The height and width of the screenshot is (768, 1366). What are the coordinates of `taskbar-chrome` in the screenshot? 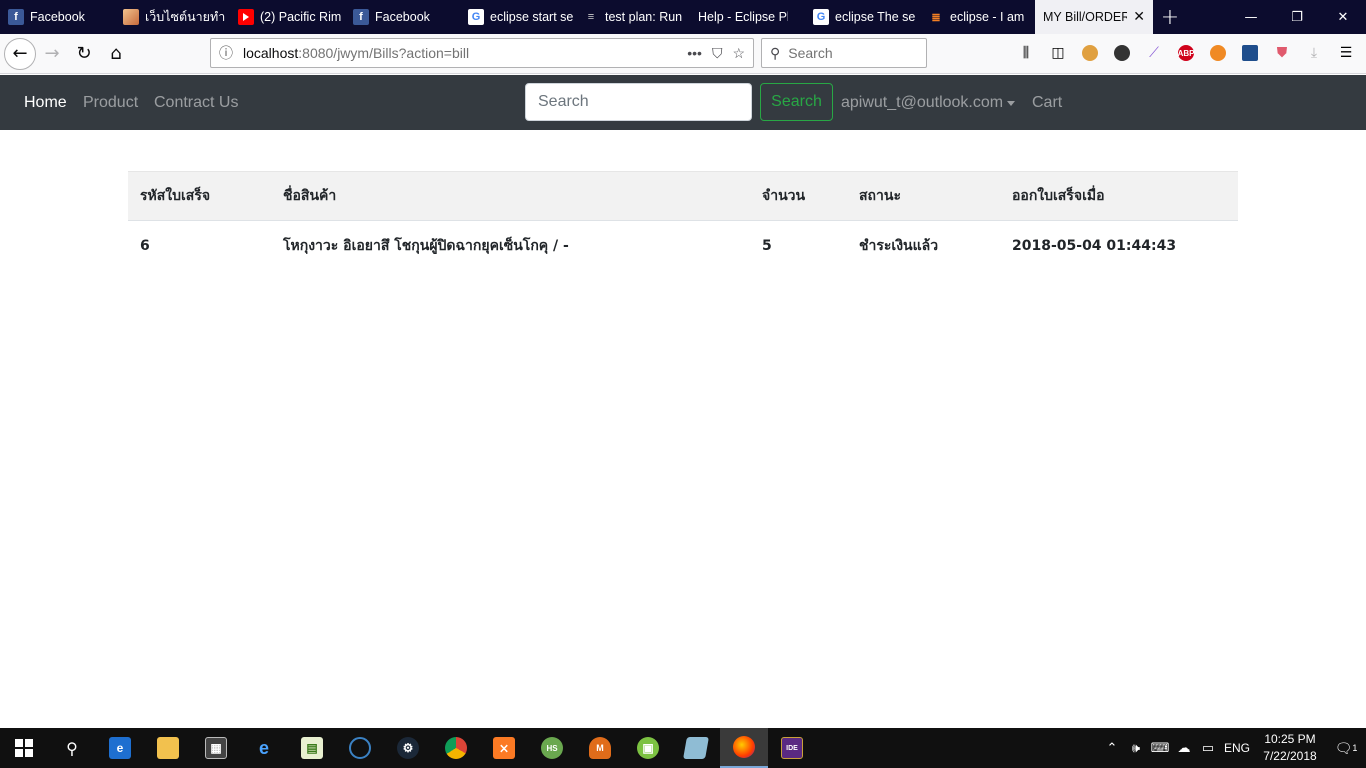 It's located at (456, 748).